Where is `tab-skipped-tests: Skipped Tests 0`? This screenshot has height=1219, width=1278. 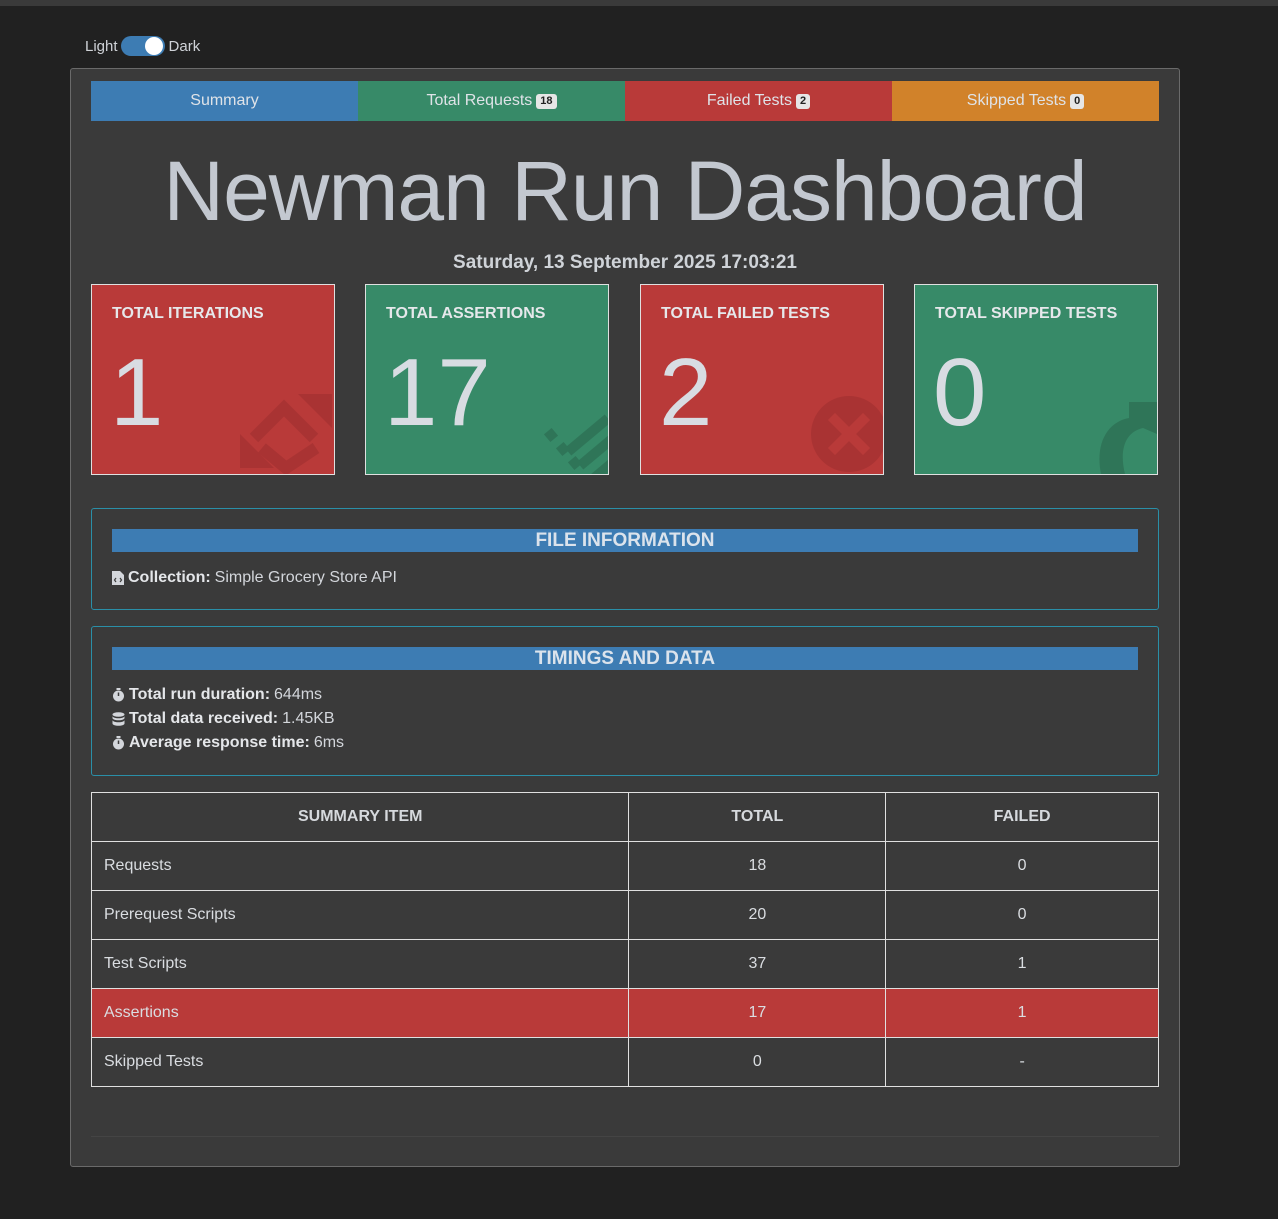
tab-skipped-tests: Skipped Tests 0 is located at coordinates (1025, 101).